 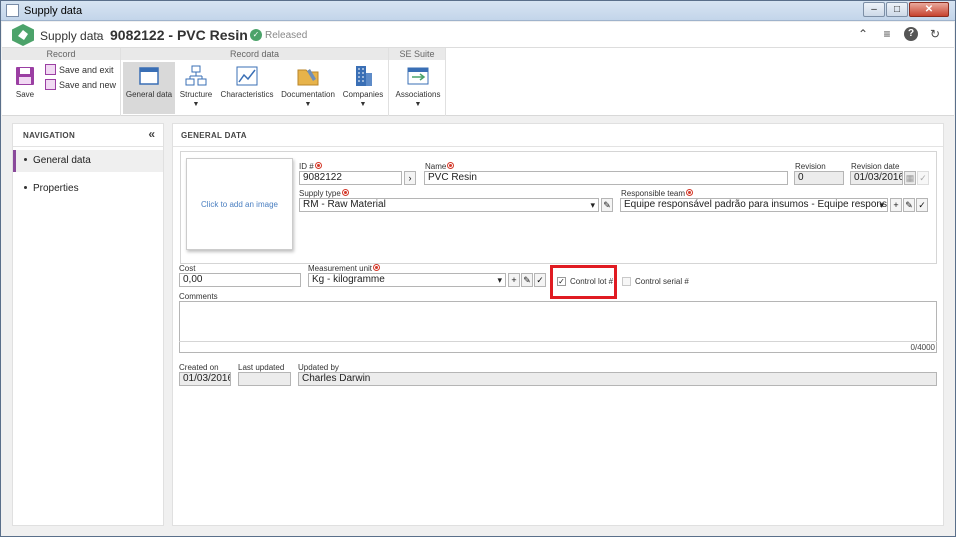 What do you see at coordinates (923, 178) in the screenshot?
I see `brush-disabled-icon: ✓` at bounding box center [923, 178].